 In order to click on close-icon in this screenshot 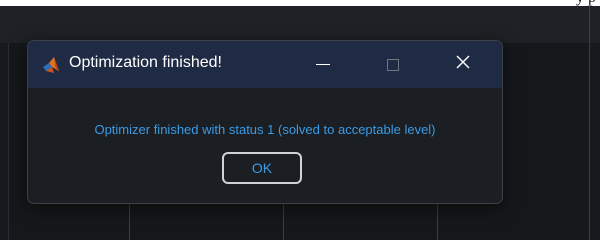, I will do `click(463, 64)`.